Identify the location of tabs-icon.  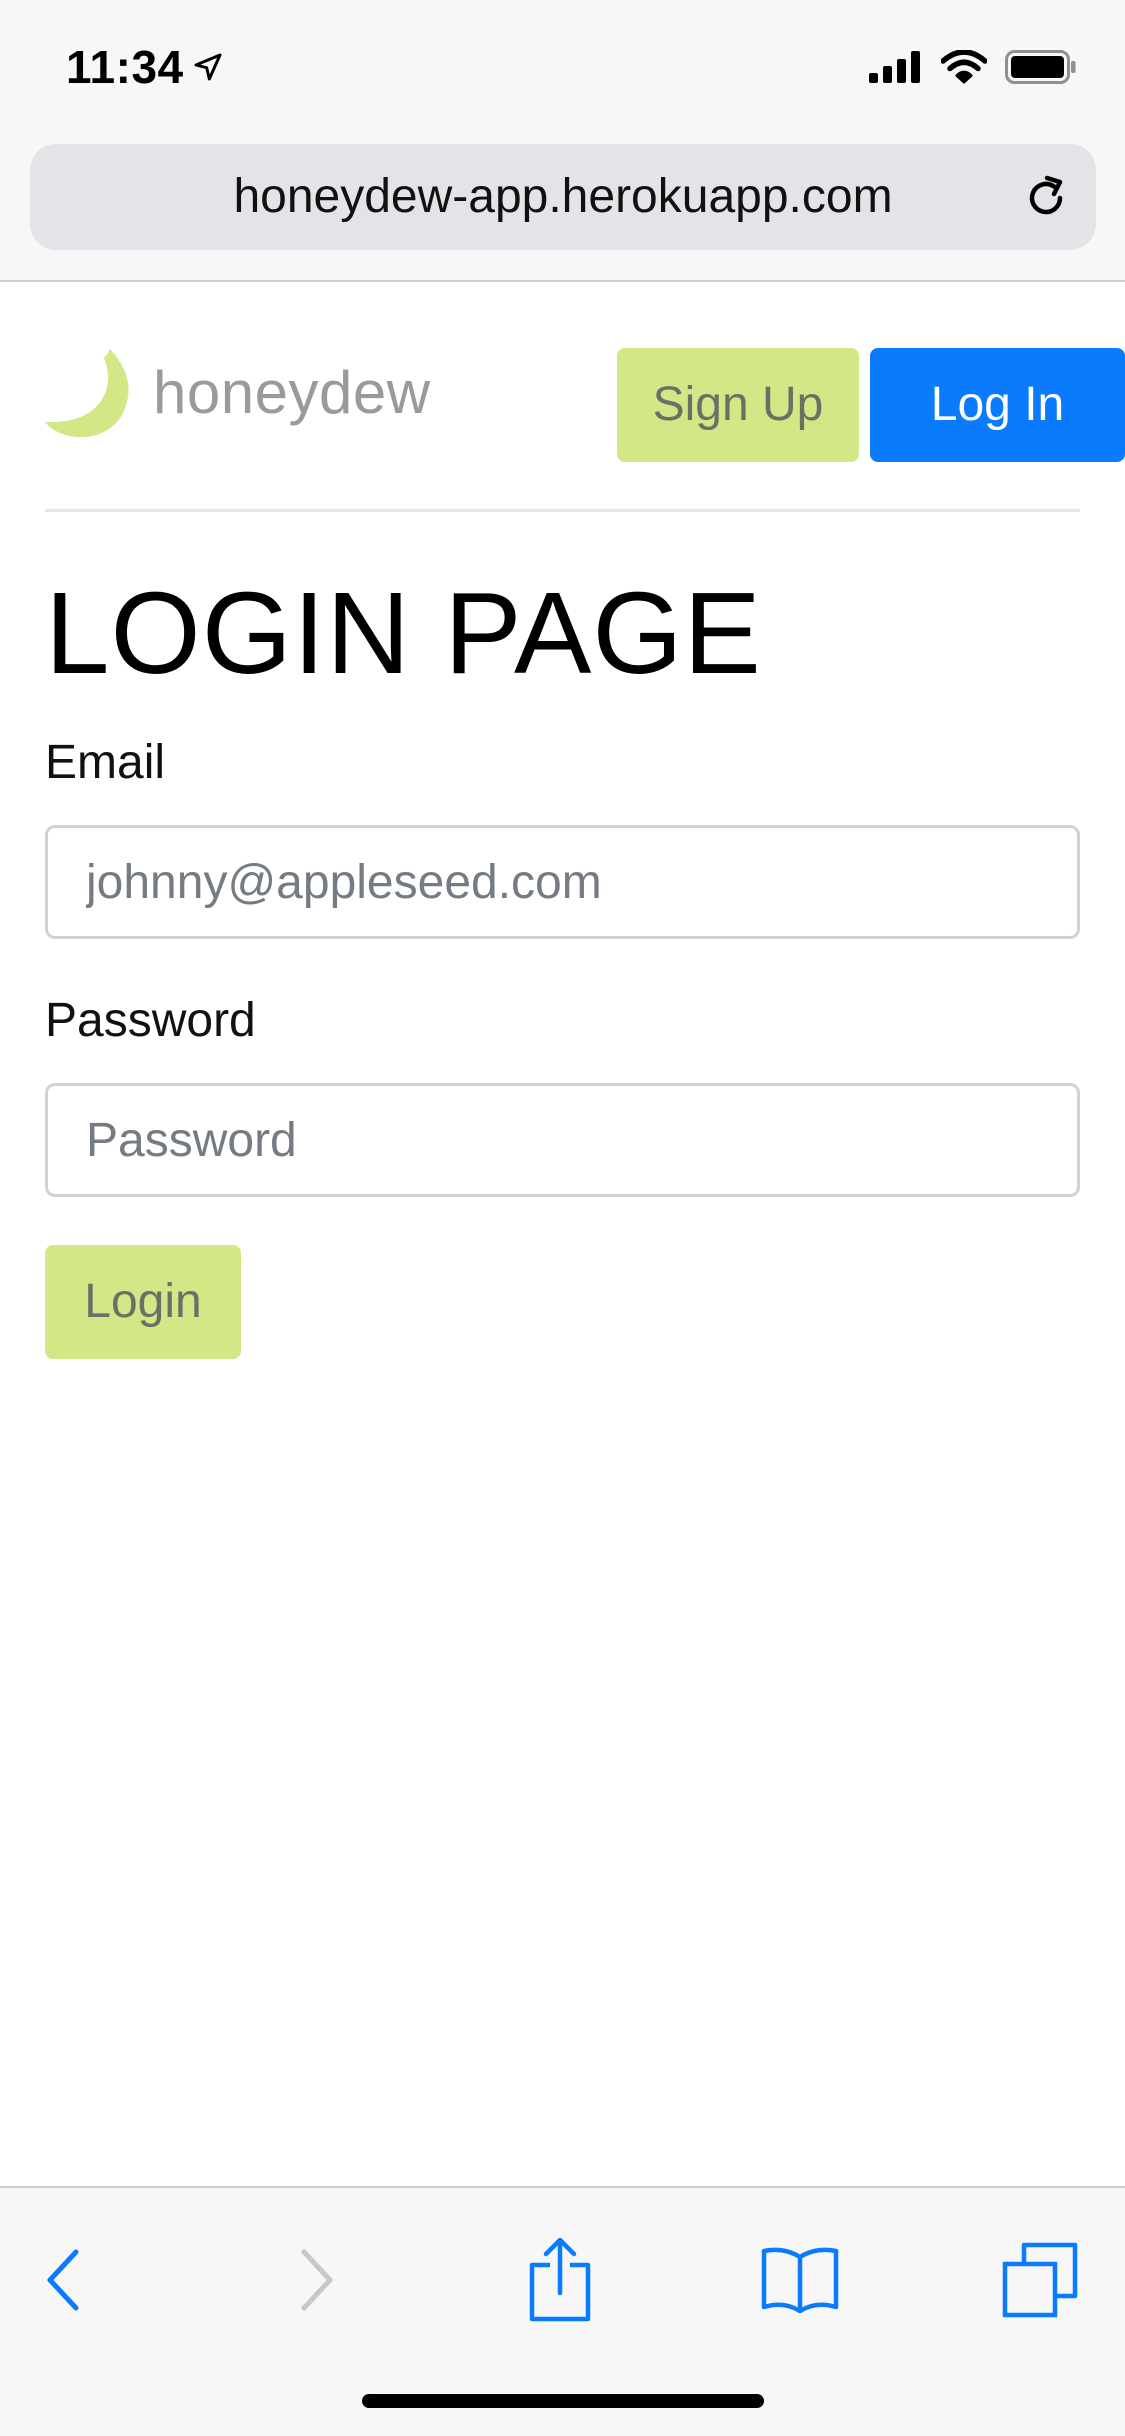
(1040, 2280).